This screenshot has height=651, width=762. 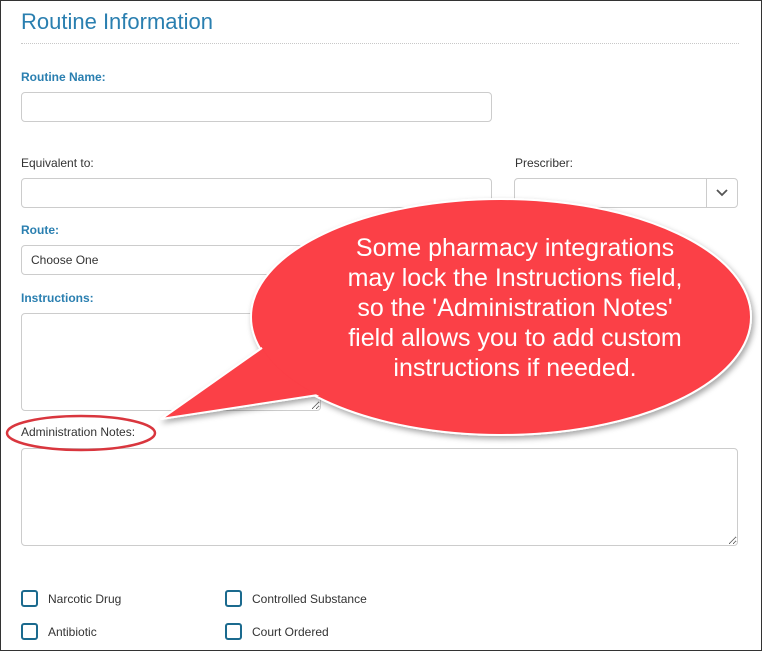 I want to click on callout-line: field allows you to add custom, so click(x=515, y=338).